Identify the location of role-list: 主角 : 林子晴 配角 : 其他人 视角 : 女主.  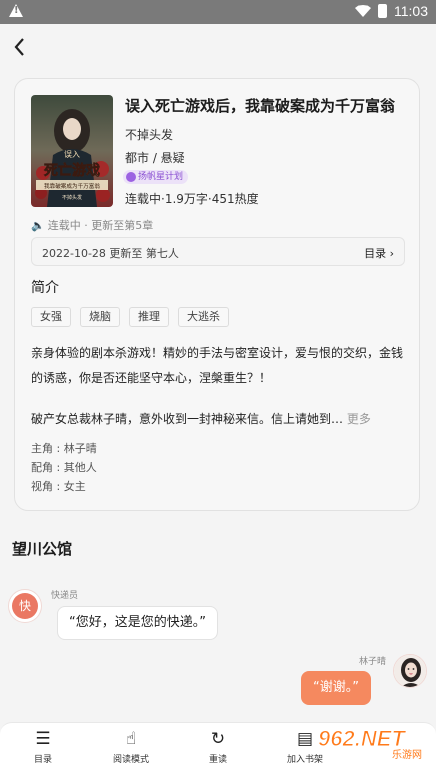
(64, 467).